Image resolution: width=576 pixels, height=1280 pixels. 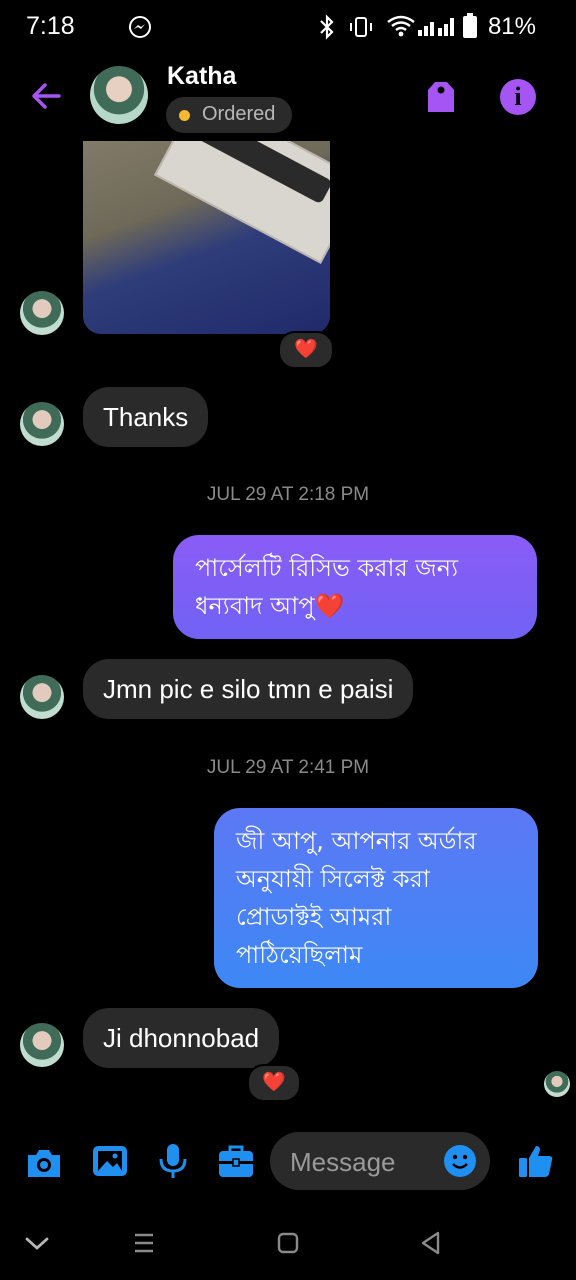 I want to click on nav-home-icon, so click(x=288, y=1243).